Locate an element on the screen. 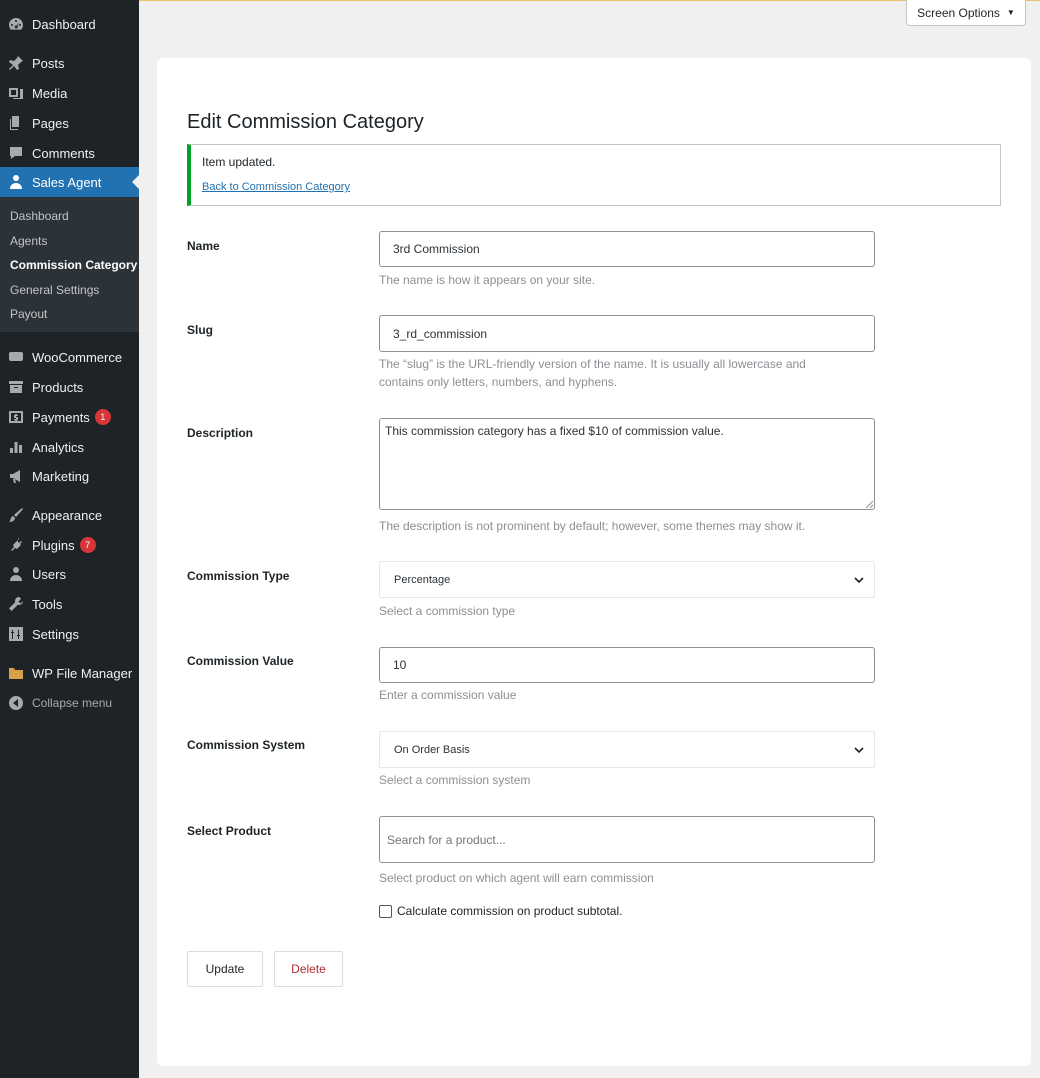 This screenshot has width=1040, height=1078. menu-label: Collapse menu is located at coordinates (72, 703).